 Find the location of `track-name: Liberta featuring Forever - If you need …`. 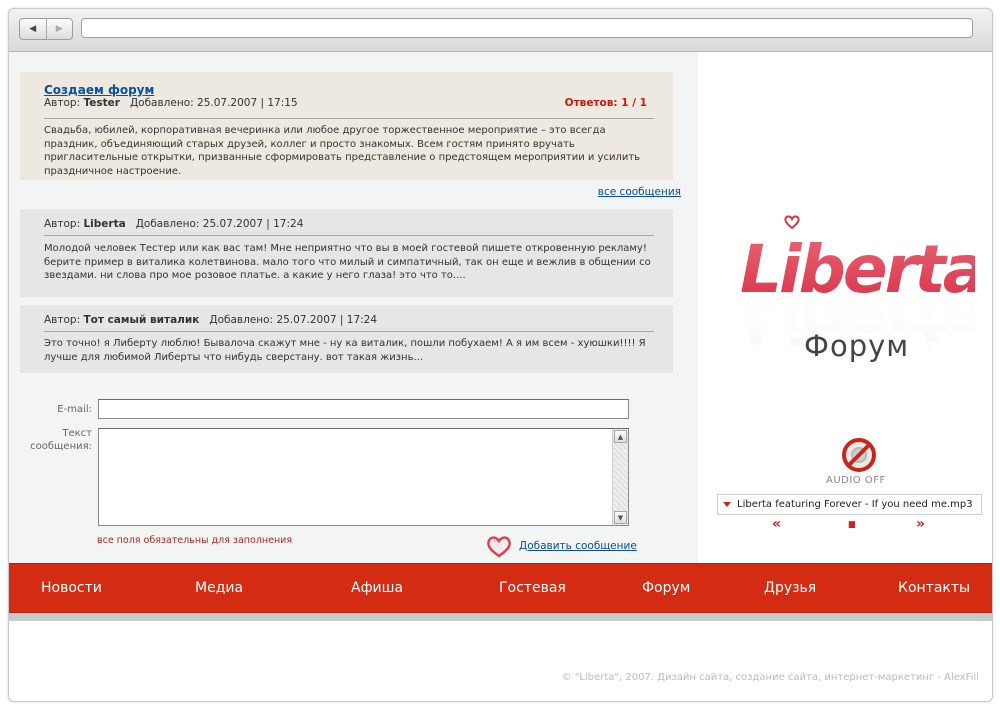

track-name: Liberta featuring Forever - If you need … is located at coordinates (855, 504).